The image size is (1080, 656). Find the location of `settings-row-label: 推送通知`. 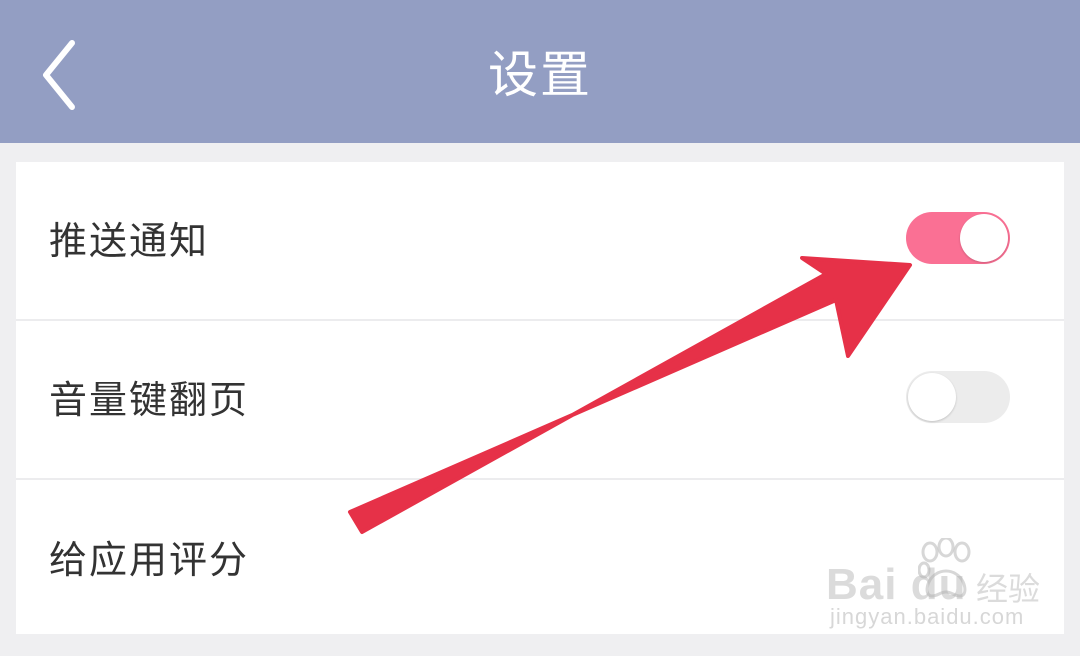

settings-row-label: 推送通知 is located at coordinates (129, 241).